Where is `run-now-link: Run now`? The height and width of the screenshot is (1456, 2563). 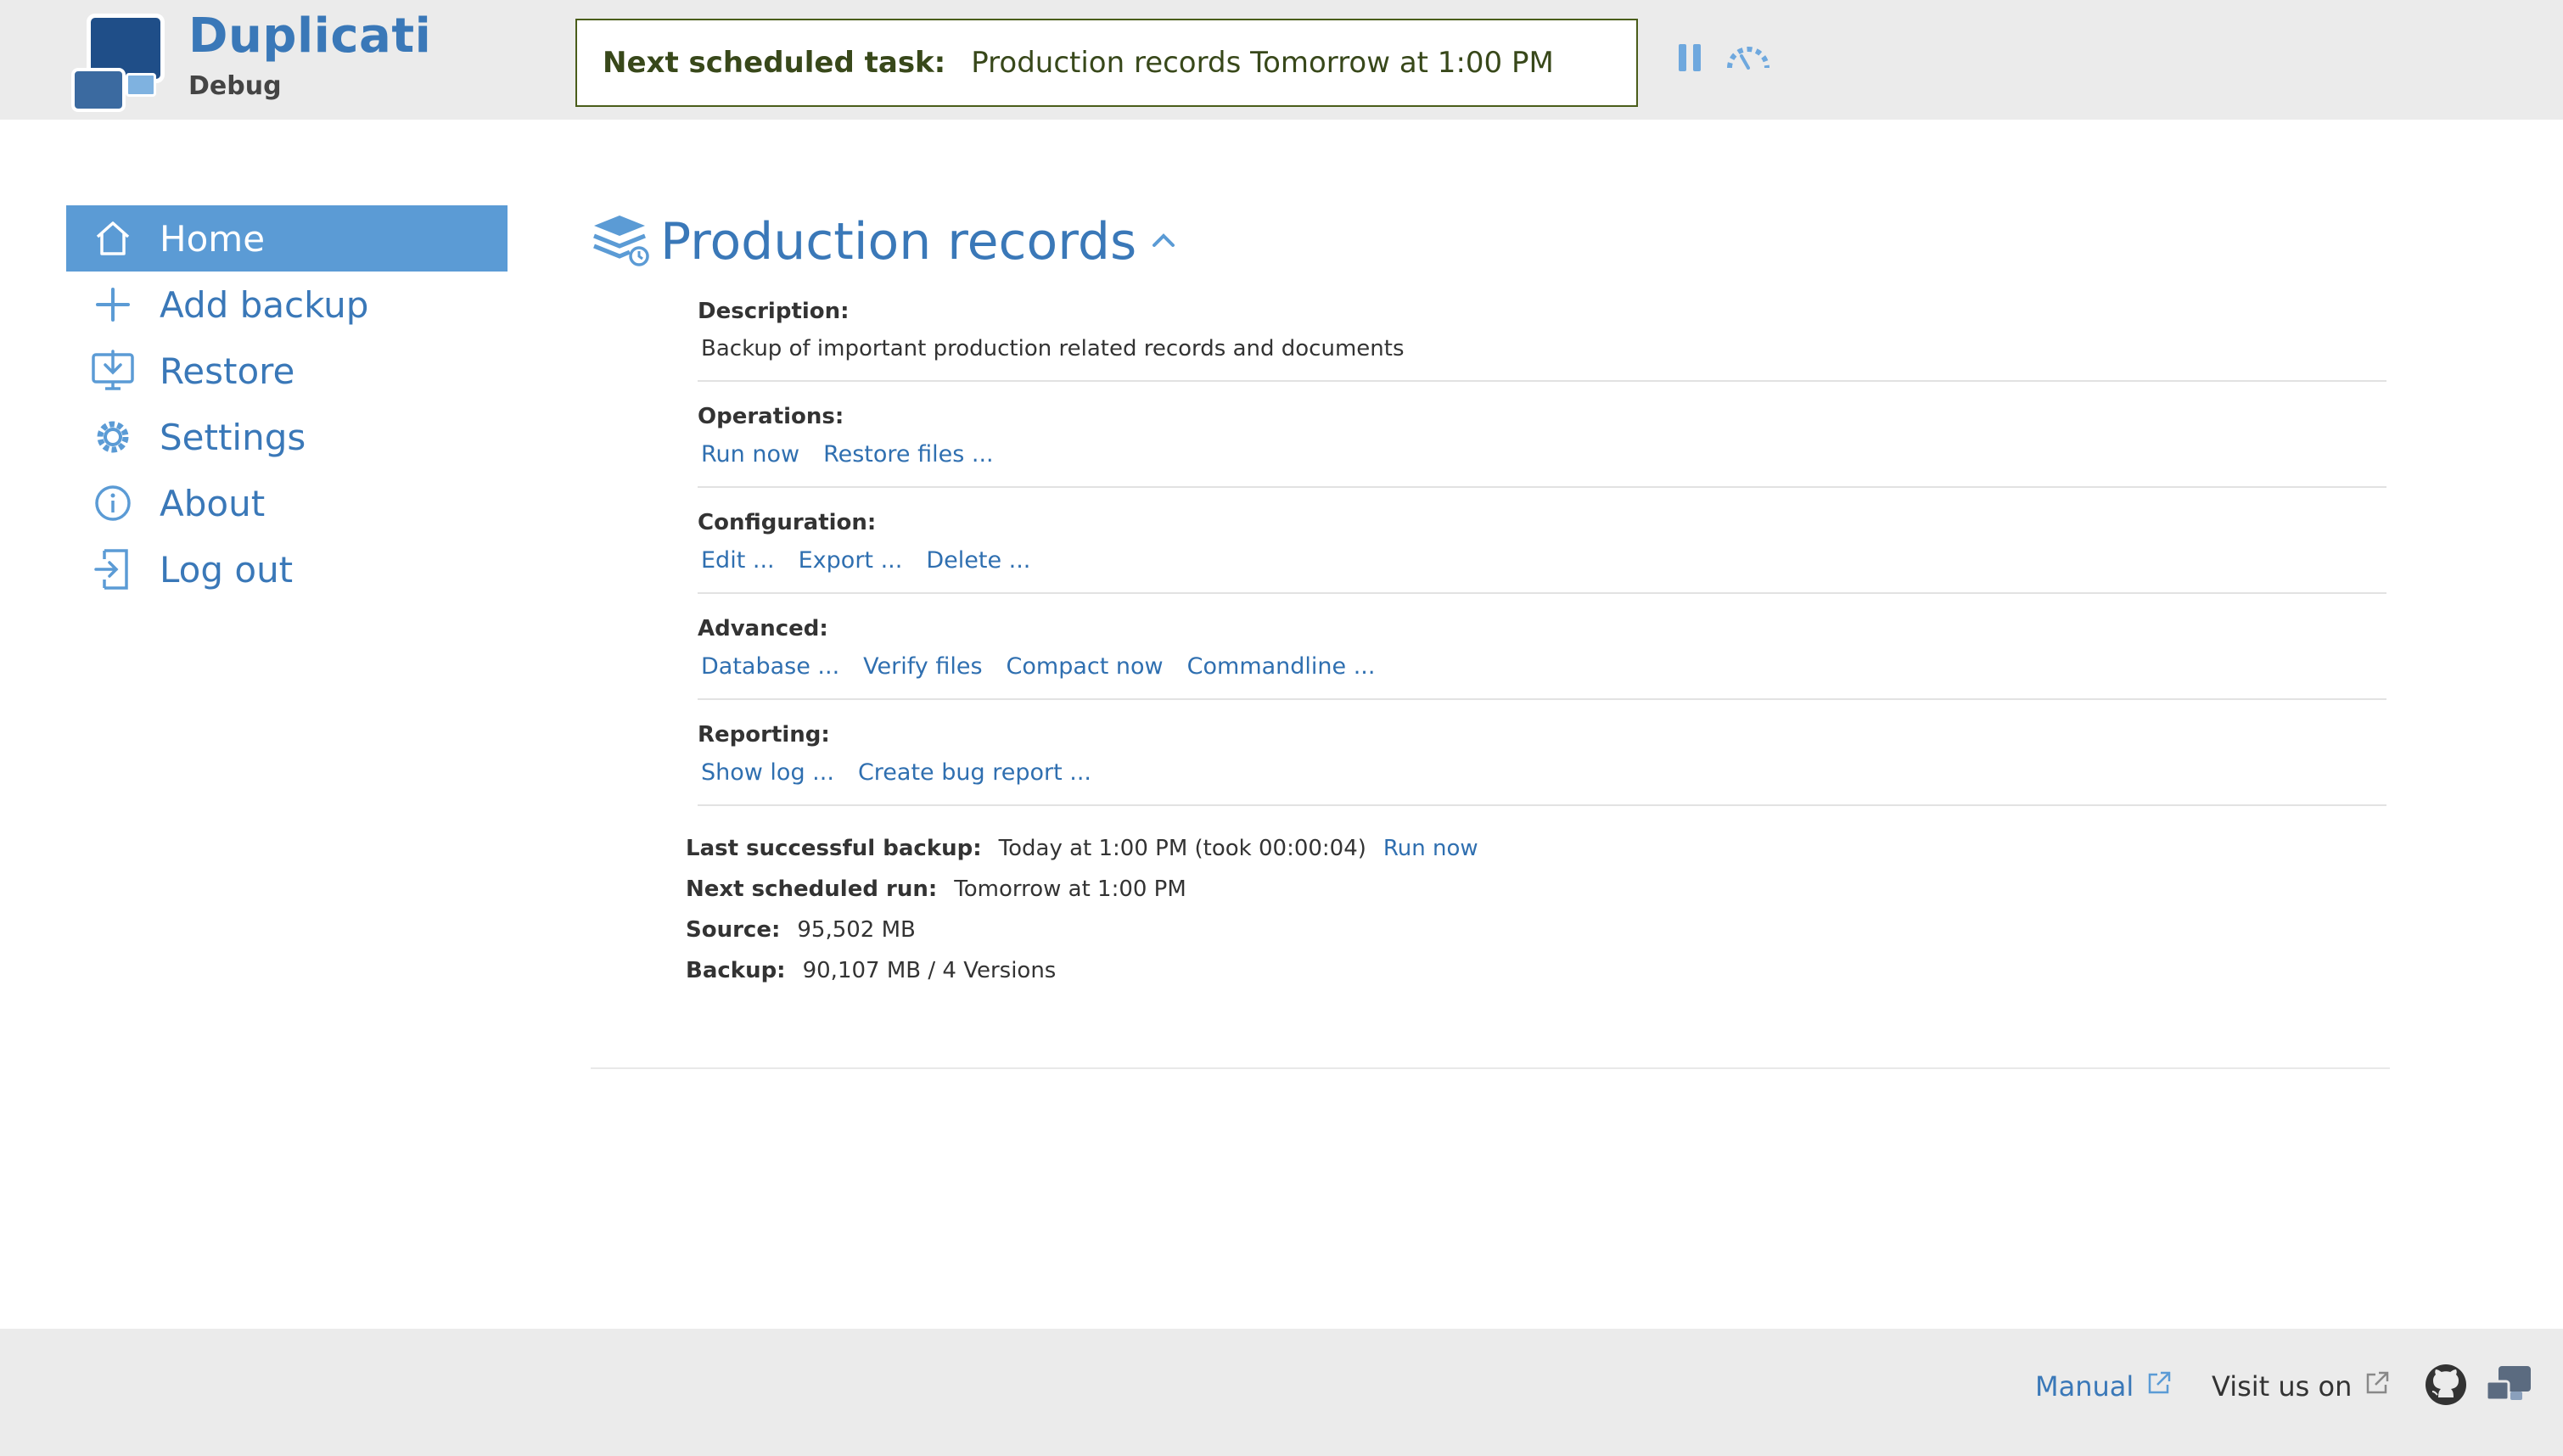
run-now-link: Run now is located at coordinates (750, 455).